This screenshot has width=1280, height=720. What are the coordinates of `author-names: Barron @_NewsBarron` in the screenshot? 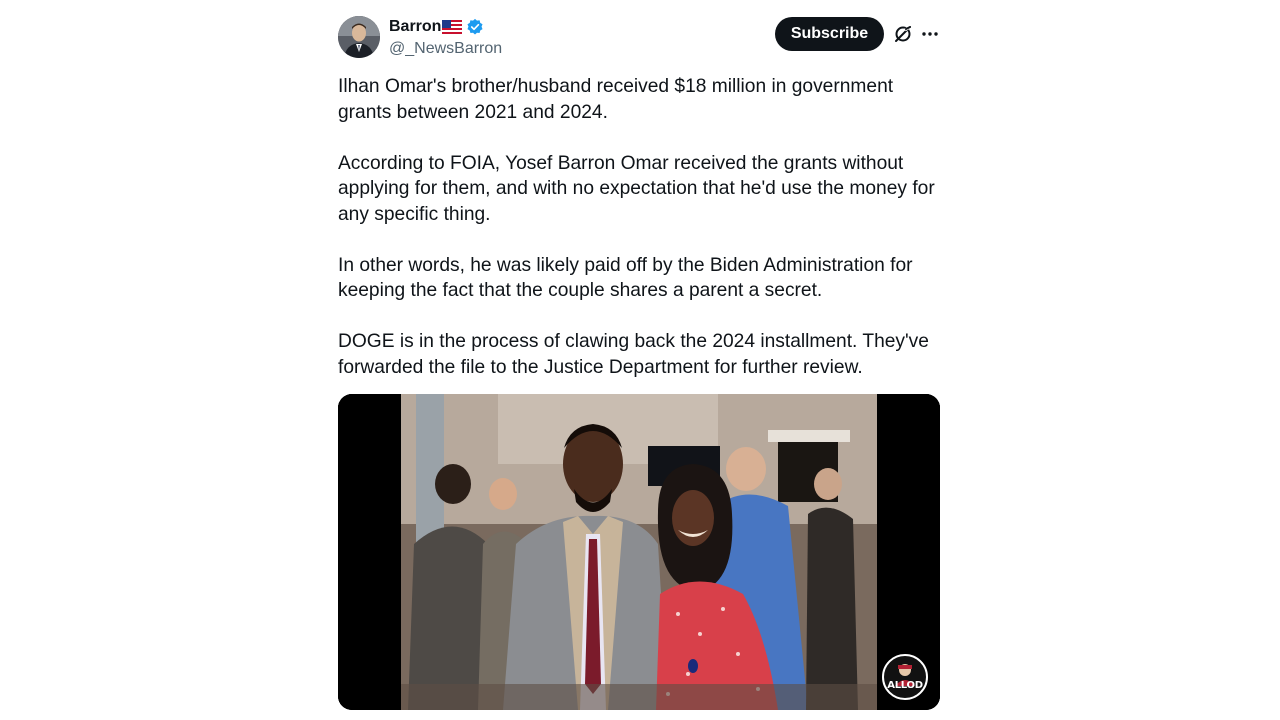 It's located at (445, 38).